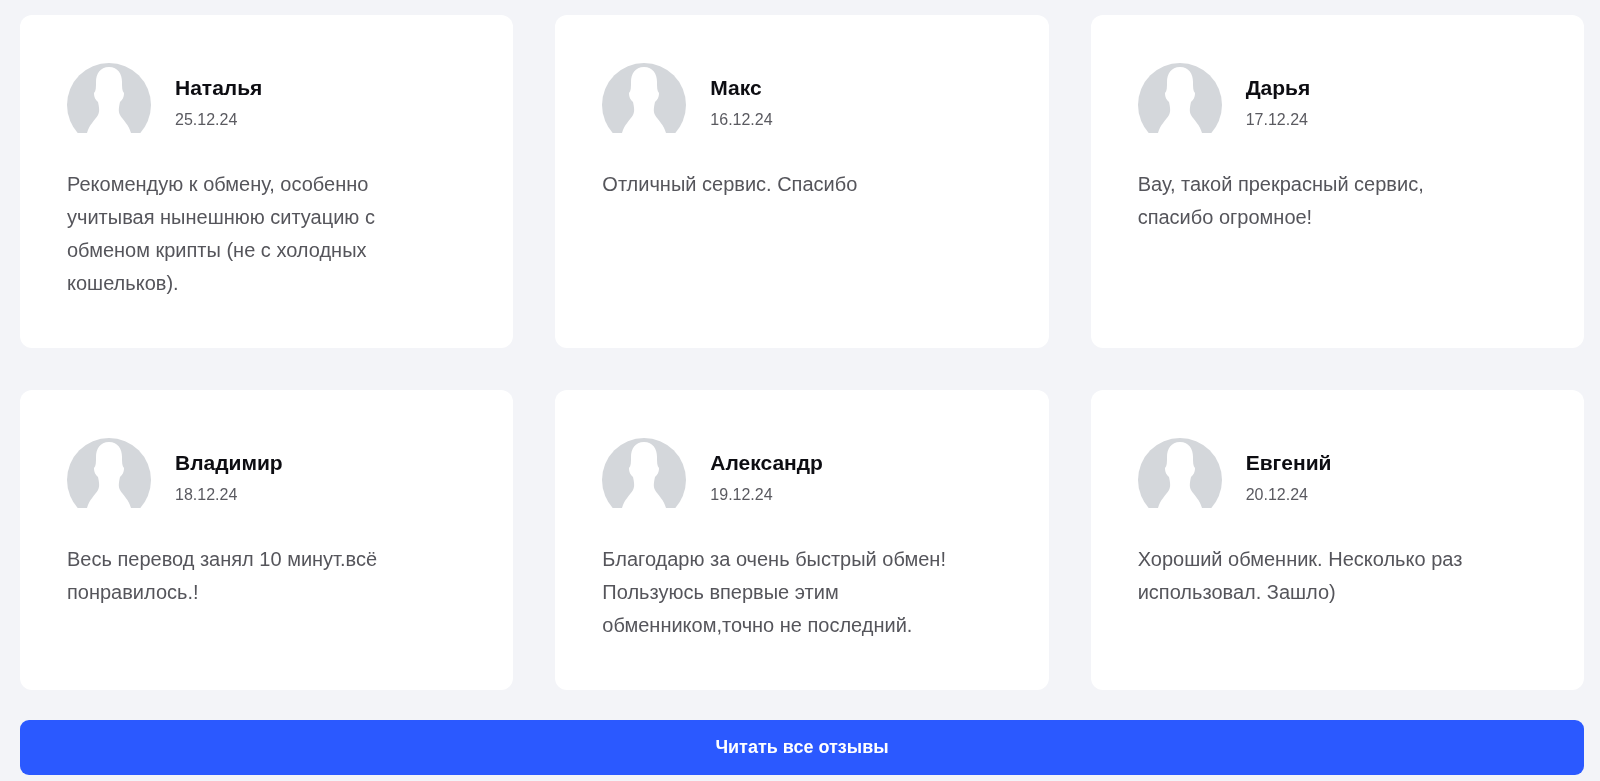  I want to click on reviewer-name: Александр, so click(766, 463).